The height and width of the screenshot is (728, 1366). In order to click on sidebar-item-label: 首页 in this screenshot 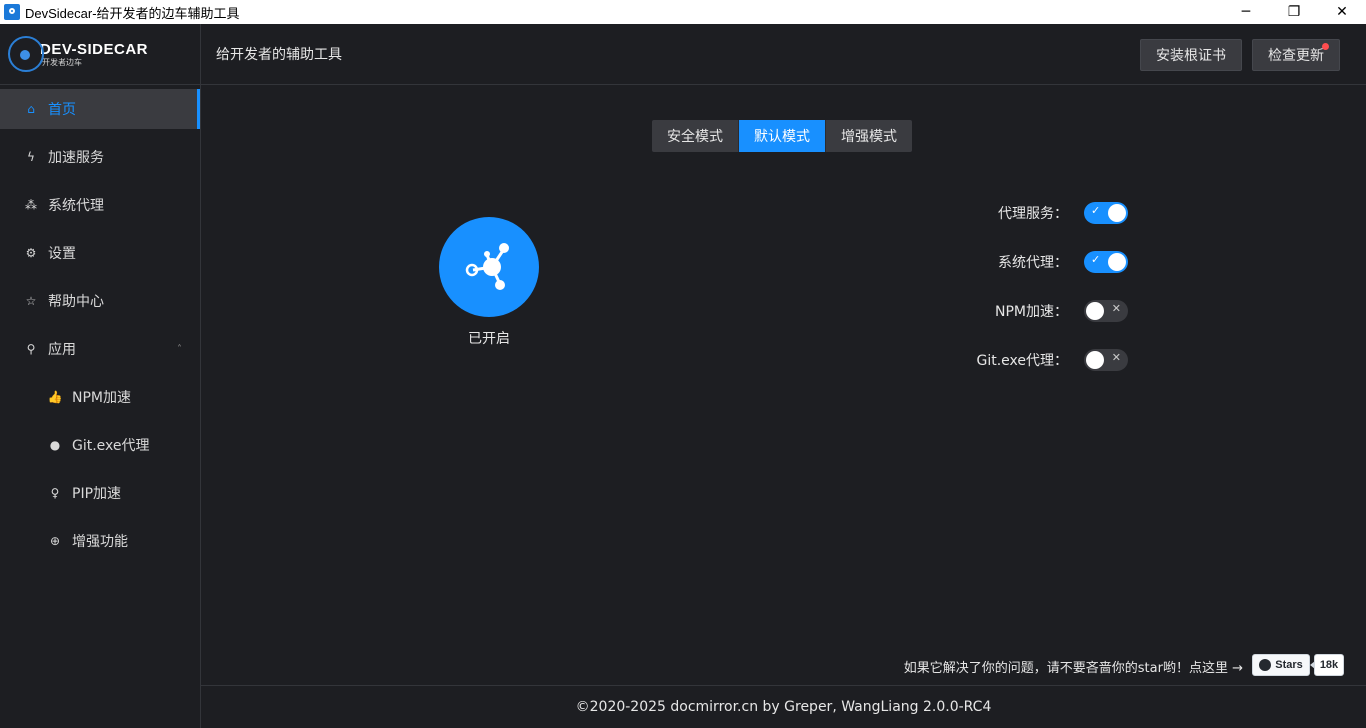, I will do `click(62, 110)`.